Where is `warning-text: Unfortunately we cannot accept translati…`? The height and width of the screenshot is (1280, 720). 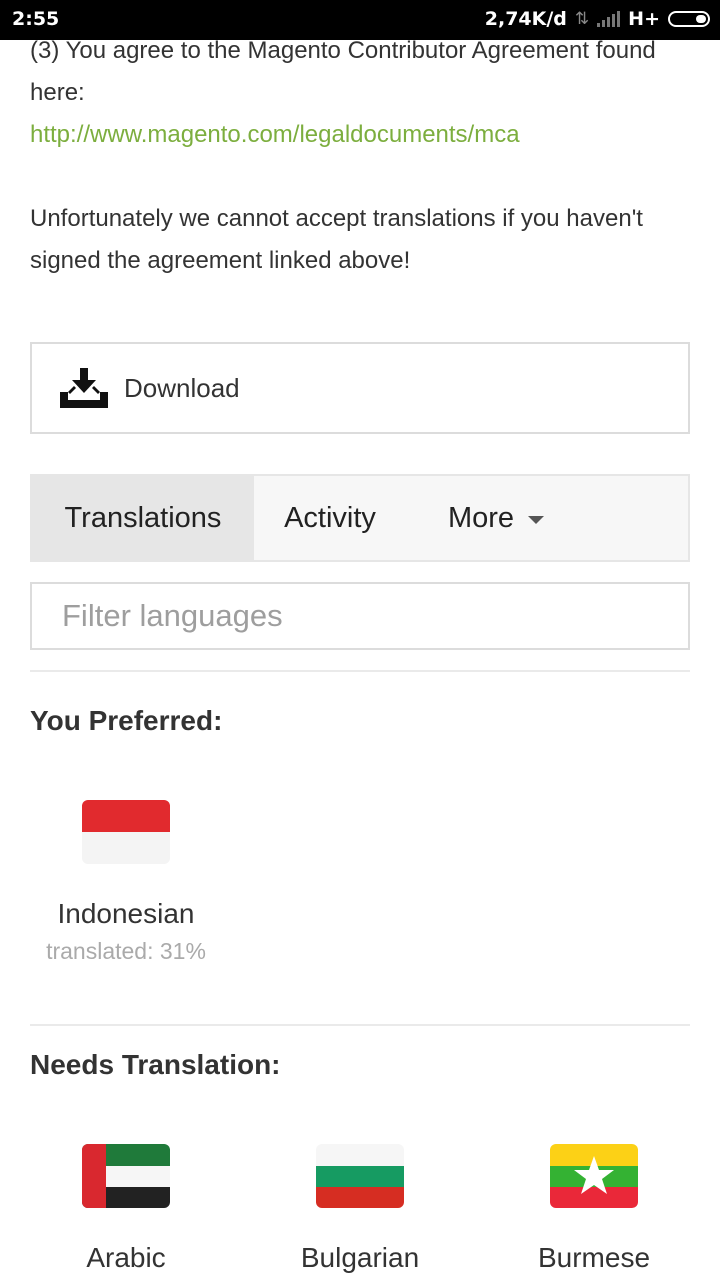 warning-text: Unfortunately we cannot accept translati… is located at coordinates (336, 239).